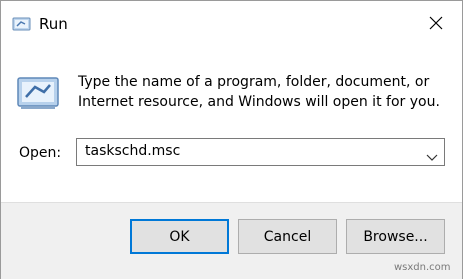  What do you see at coordinates (287, 236) in the screenshot?
I see `cancel-button: Cancel` at bounding box center [287, 236].